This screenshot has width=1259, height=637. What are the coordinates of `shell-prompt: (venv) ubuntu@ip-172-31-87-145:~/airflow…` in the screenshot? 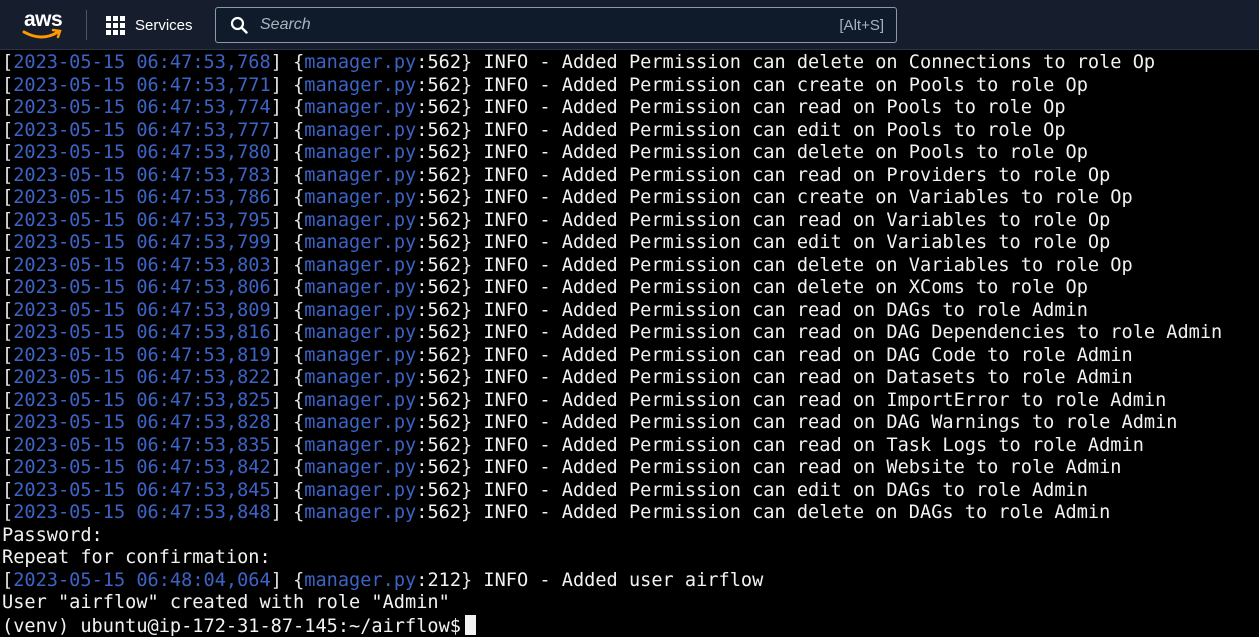 It's located at (239, 625).